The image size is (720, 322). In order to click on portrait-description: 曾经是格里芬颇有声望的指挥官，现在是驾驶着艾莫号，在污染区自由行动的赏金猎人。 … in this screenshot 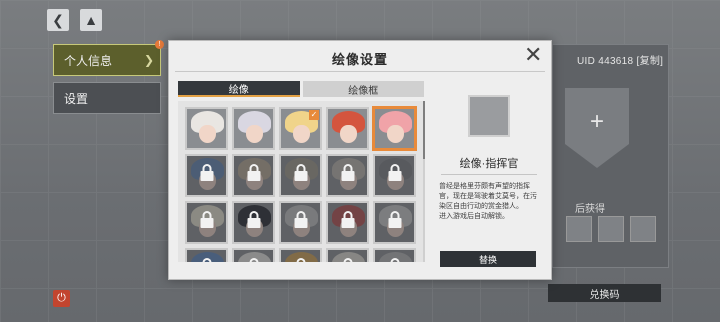, I will do `click(488, 201)`.